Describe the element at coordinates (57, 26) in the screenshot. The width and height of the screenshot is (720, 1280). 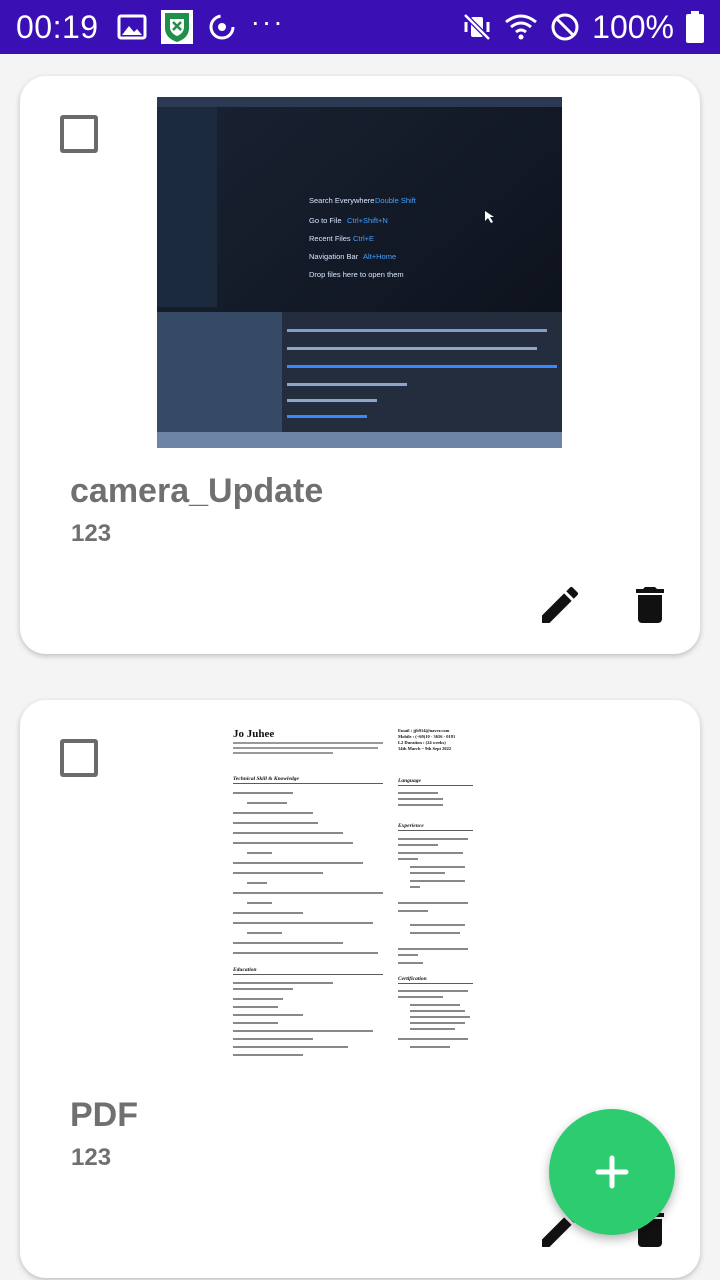
I see `status-time: 00:19` at that location.